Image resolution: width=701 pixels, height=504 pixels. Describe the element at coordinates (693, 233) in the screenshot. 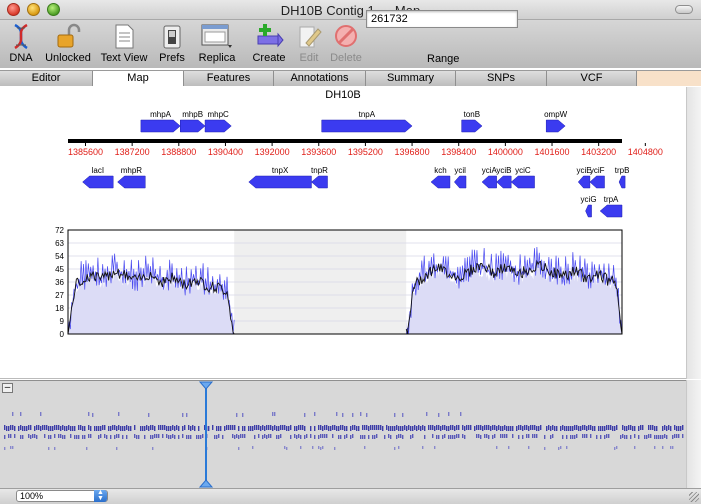

I see `map-vertical-scrollbar` at that location.